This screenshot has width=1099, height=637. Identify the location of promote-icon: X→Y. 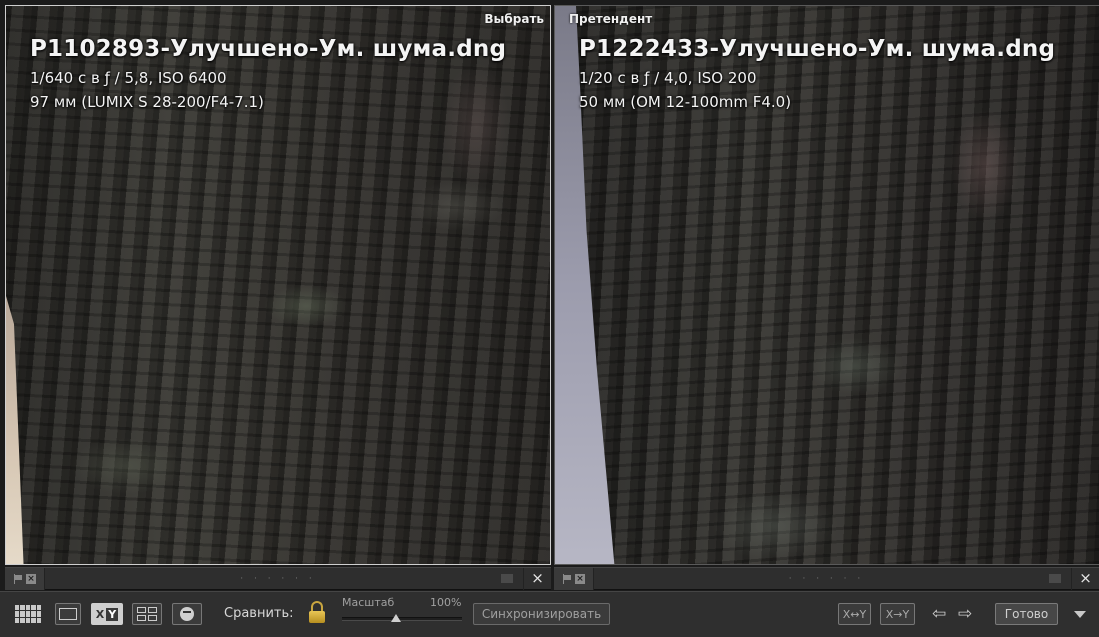
(897, 614).